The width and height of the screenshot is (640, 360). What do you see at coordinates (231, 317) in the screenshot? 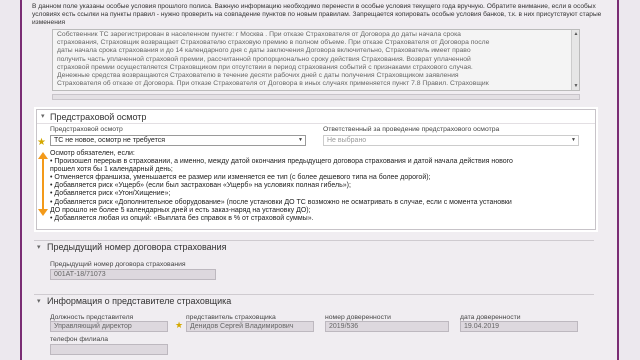
I see `rep-name-label: представитель страховщика` at bounding box center [231, 317].